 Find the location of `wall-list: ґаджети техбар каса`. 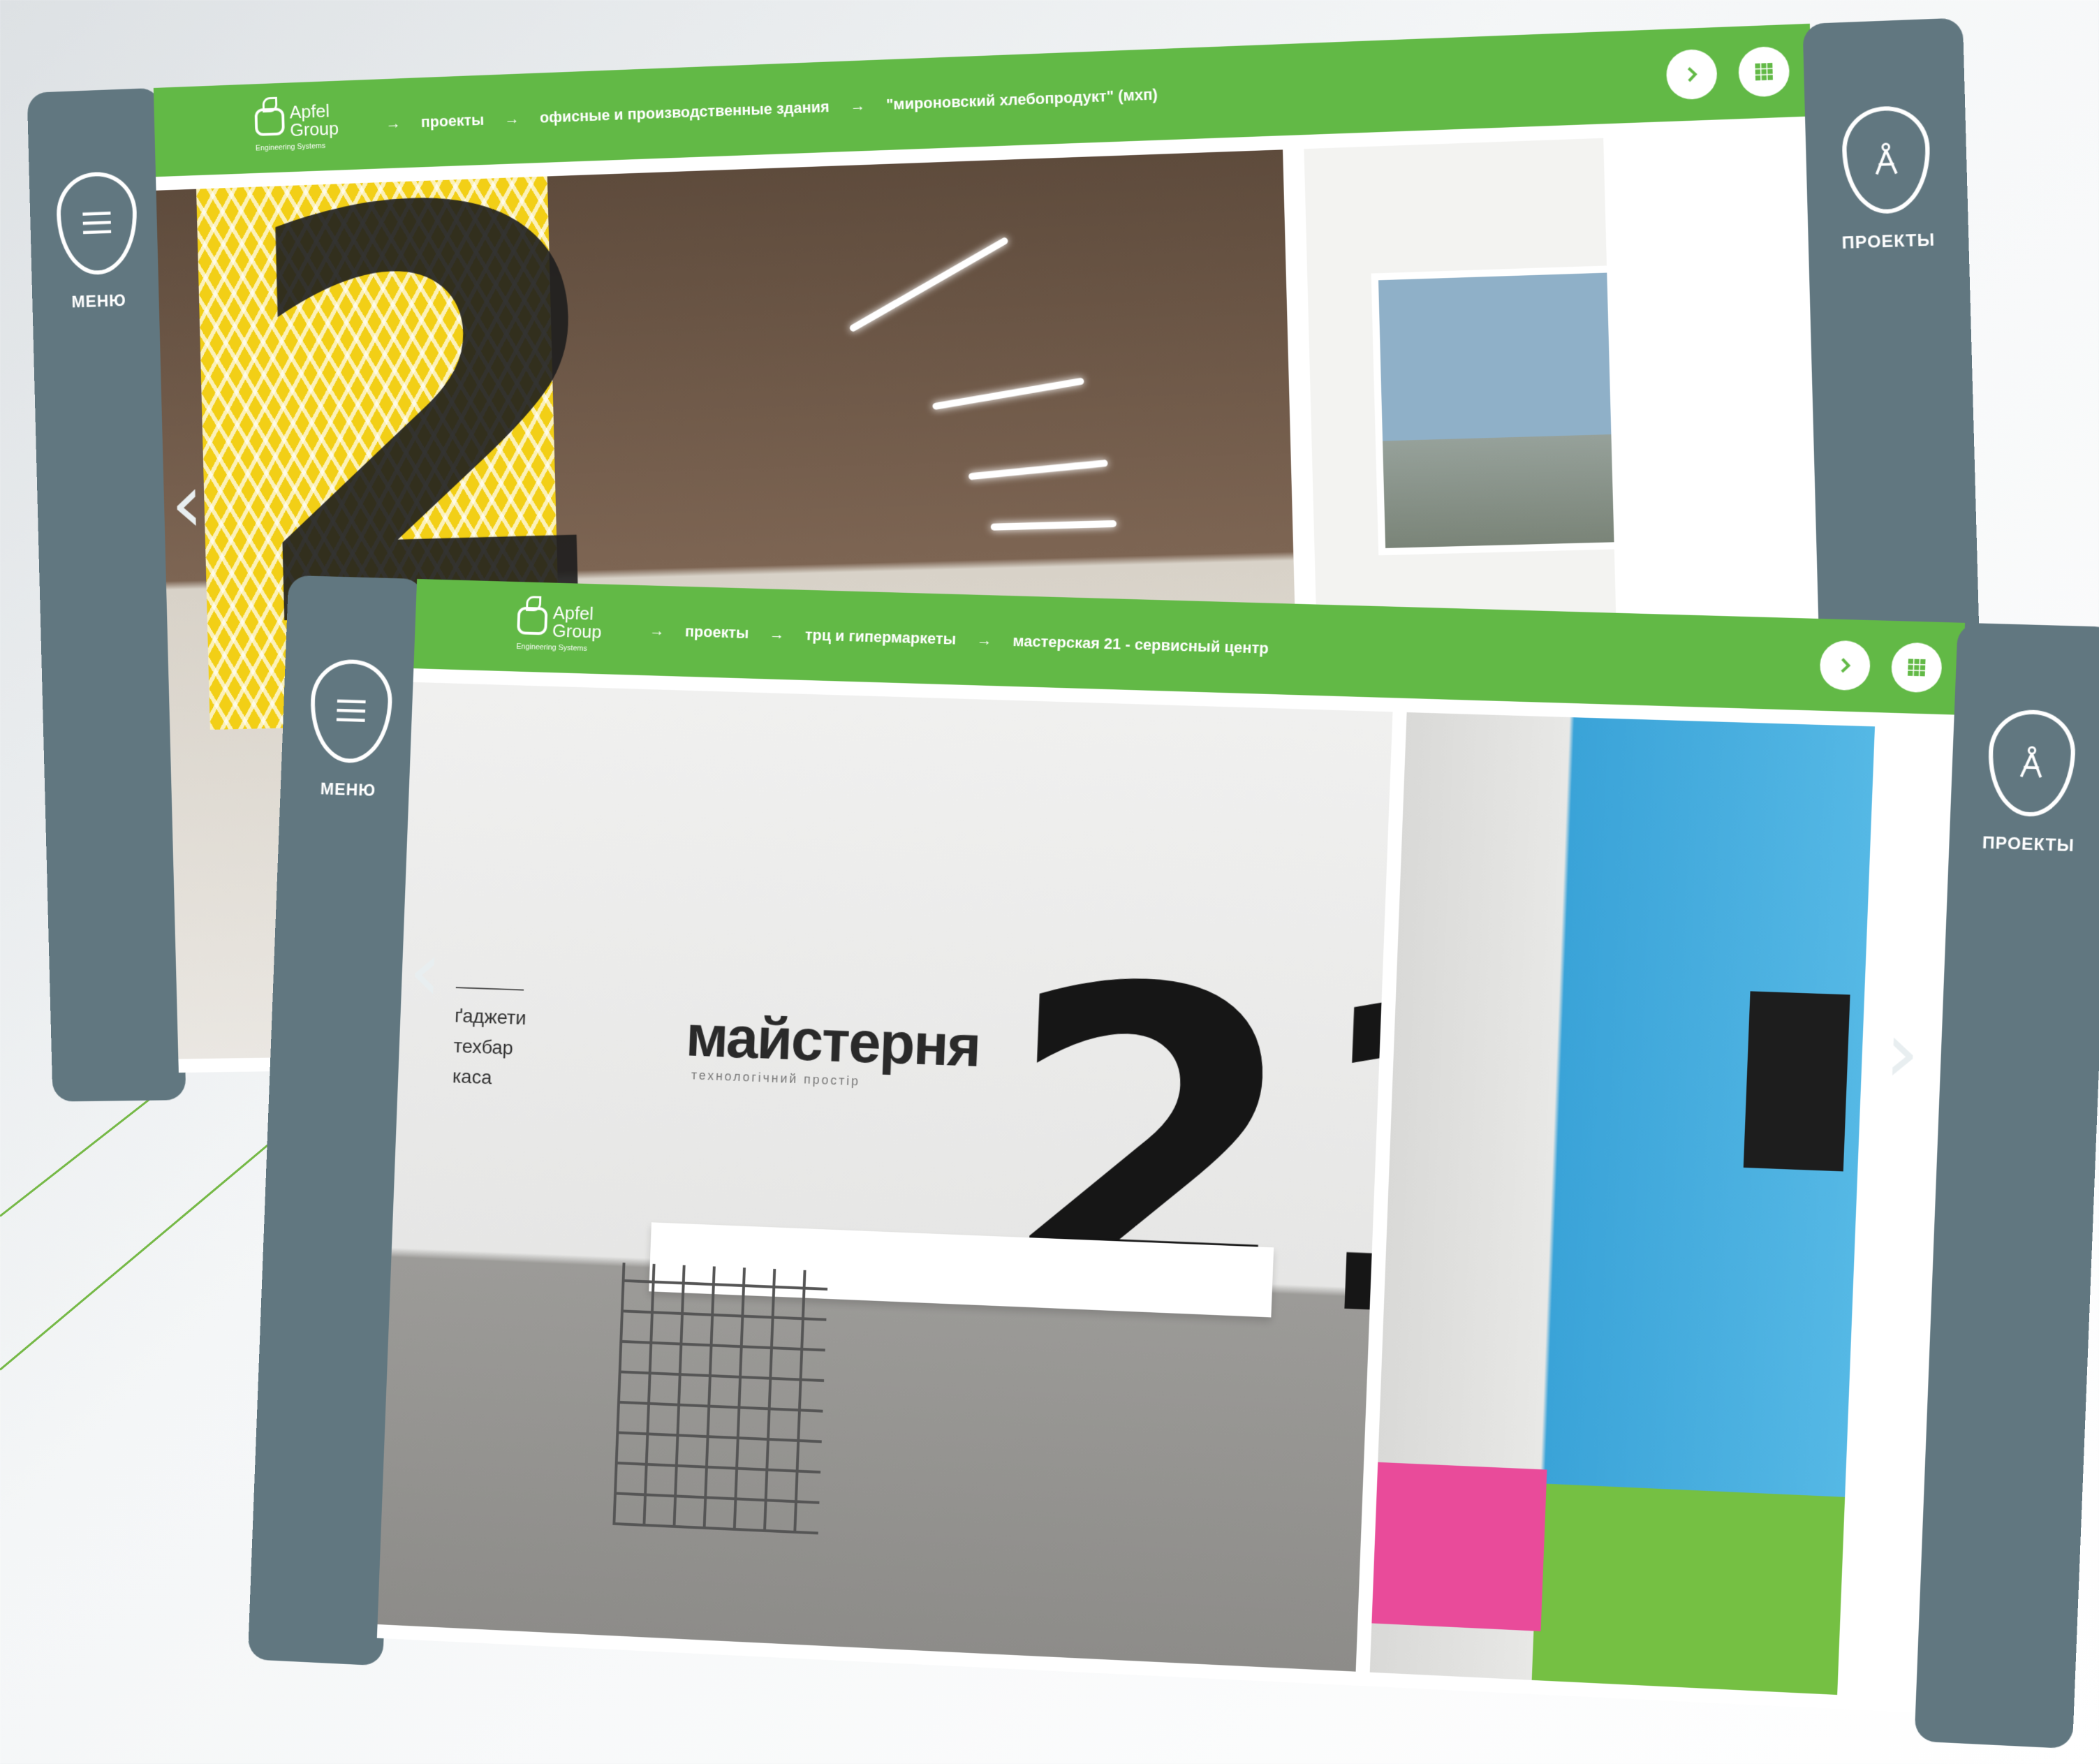

wall-list: ґаджети техбар каса is located at coordinates (489, 1047).